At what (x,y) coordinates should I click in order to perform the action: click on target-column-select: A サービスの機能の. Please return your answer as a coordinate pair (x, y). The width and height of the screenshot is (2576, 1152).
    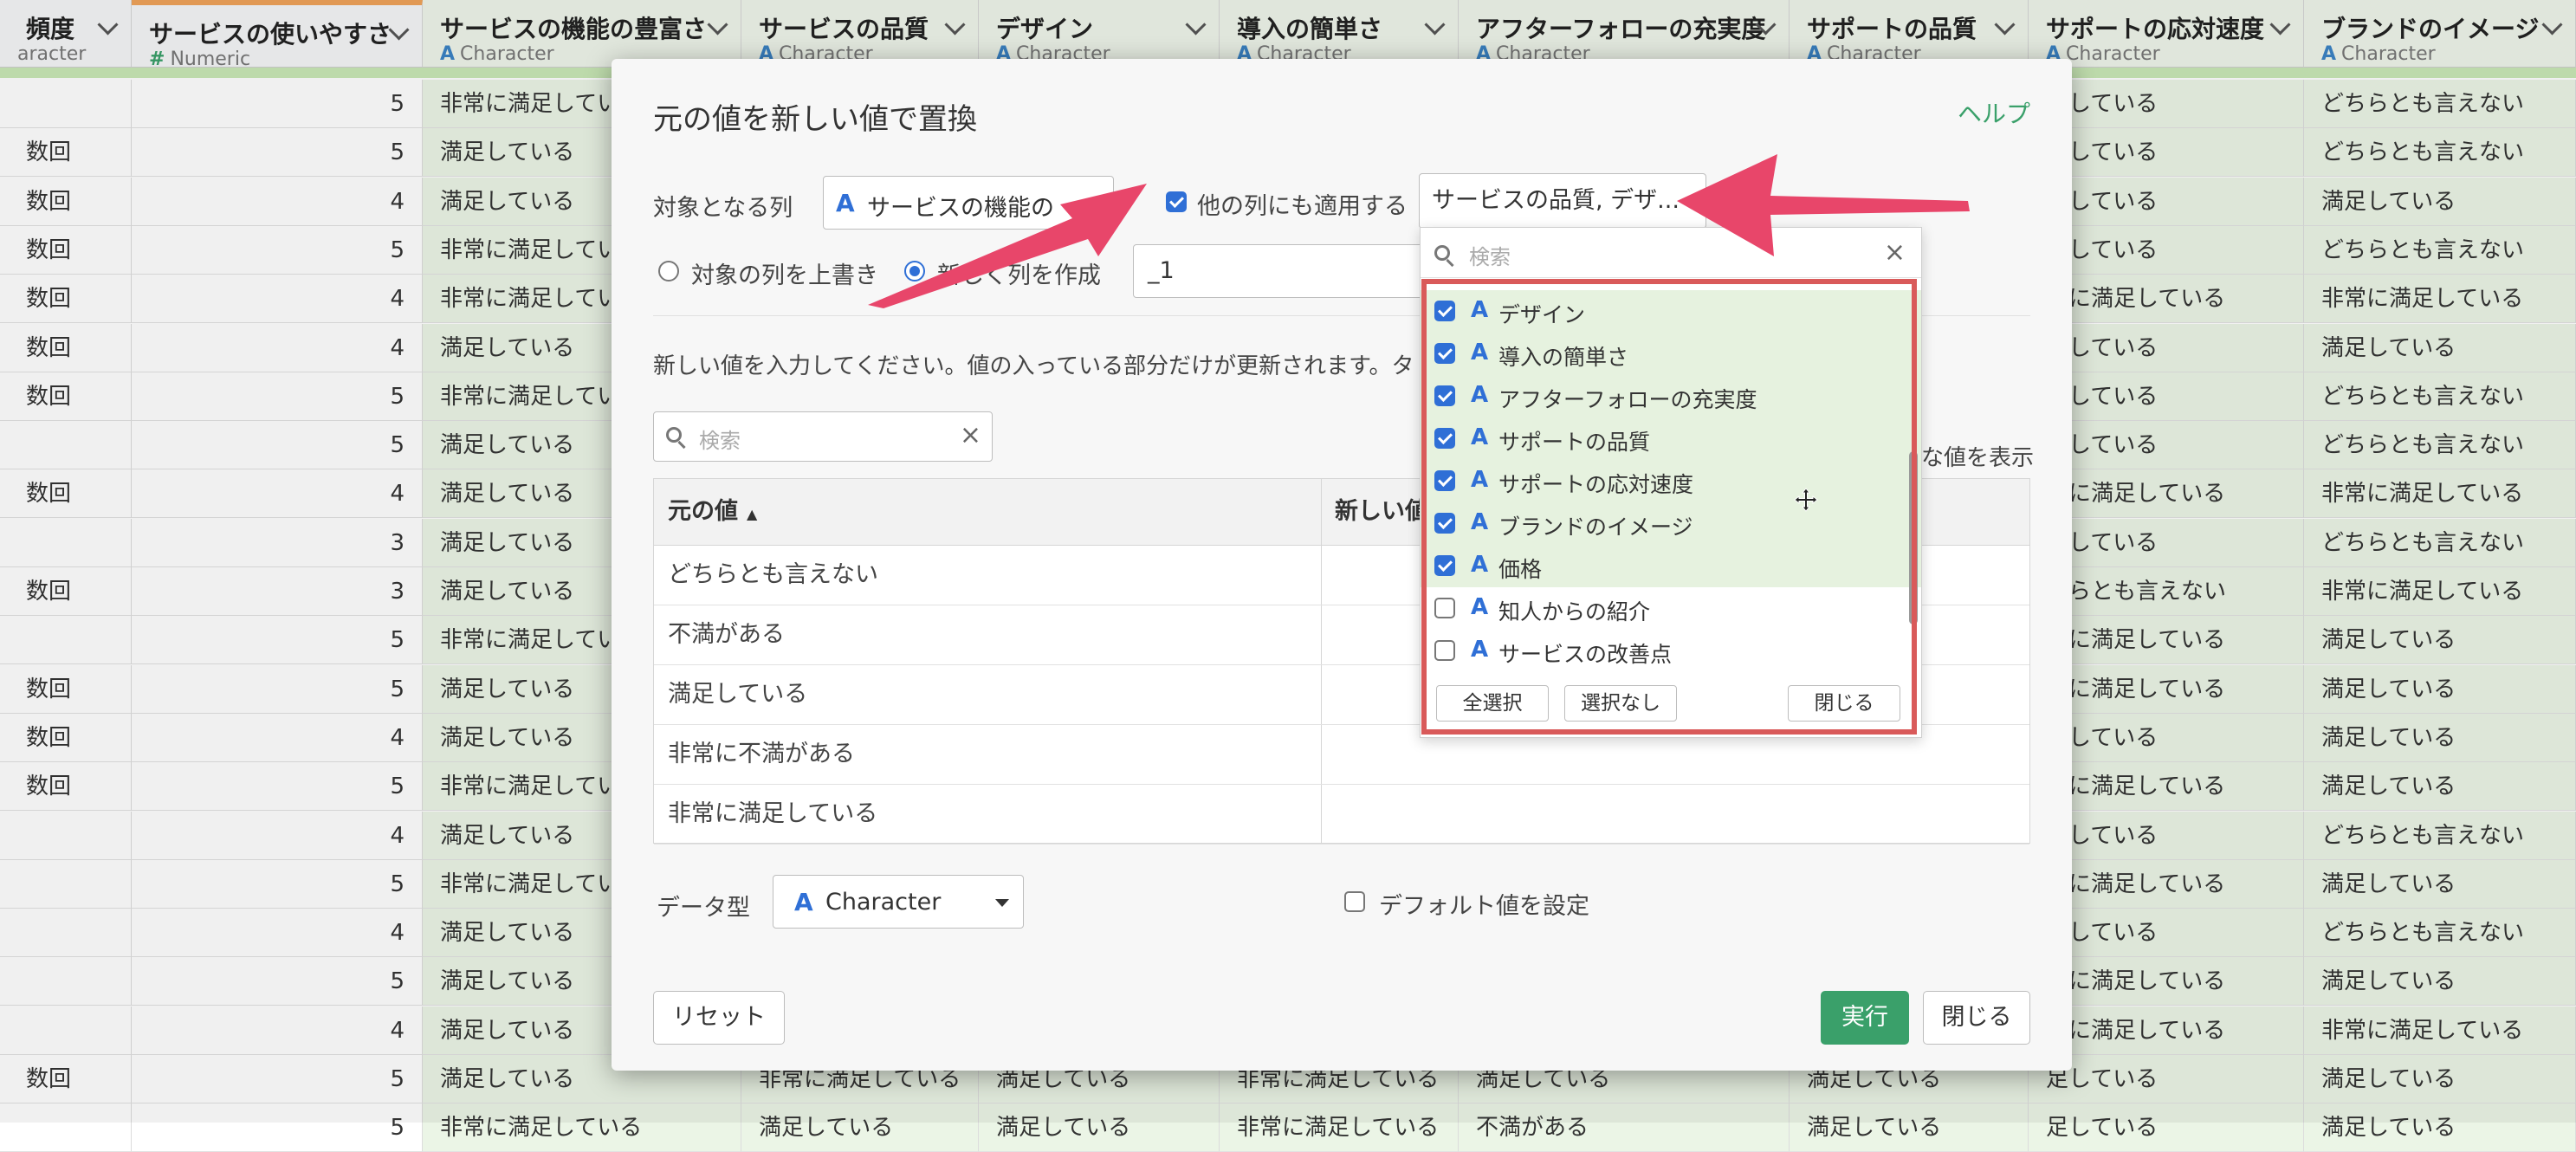
    Looking at the image, I should click on (968, 203).